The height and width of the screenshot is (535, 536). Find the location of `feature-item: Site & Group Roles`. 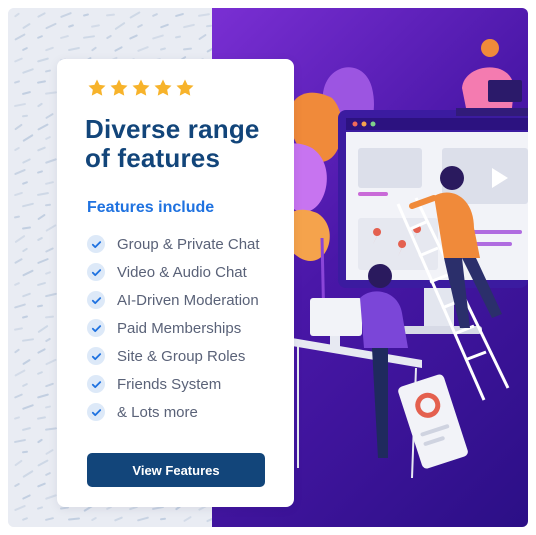

feature-item: Site & Group Roles is located at coordinates (173, 356).